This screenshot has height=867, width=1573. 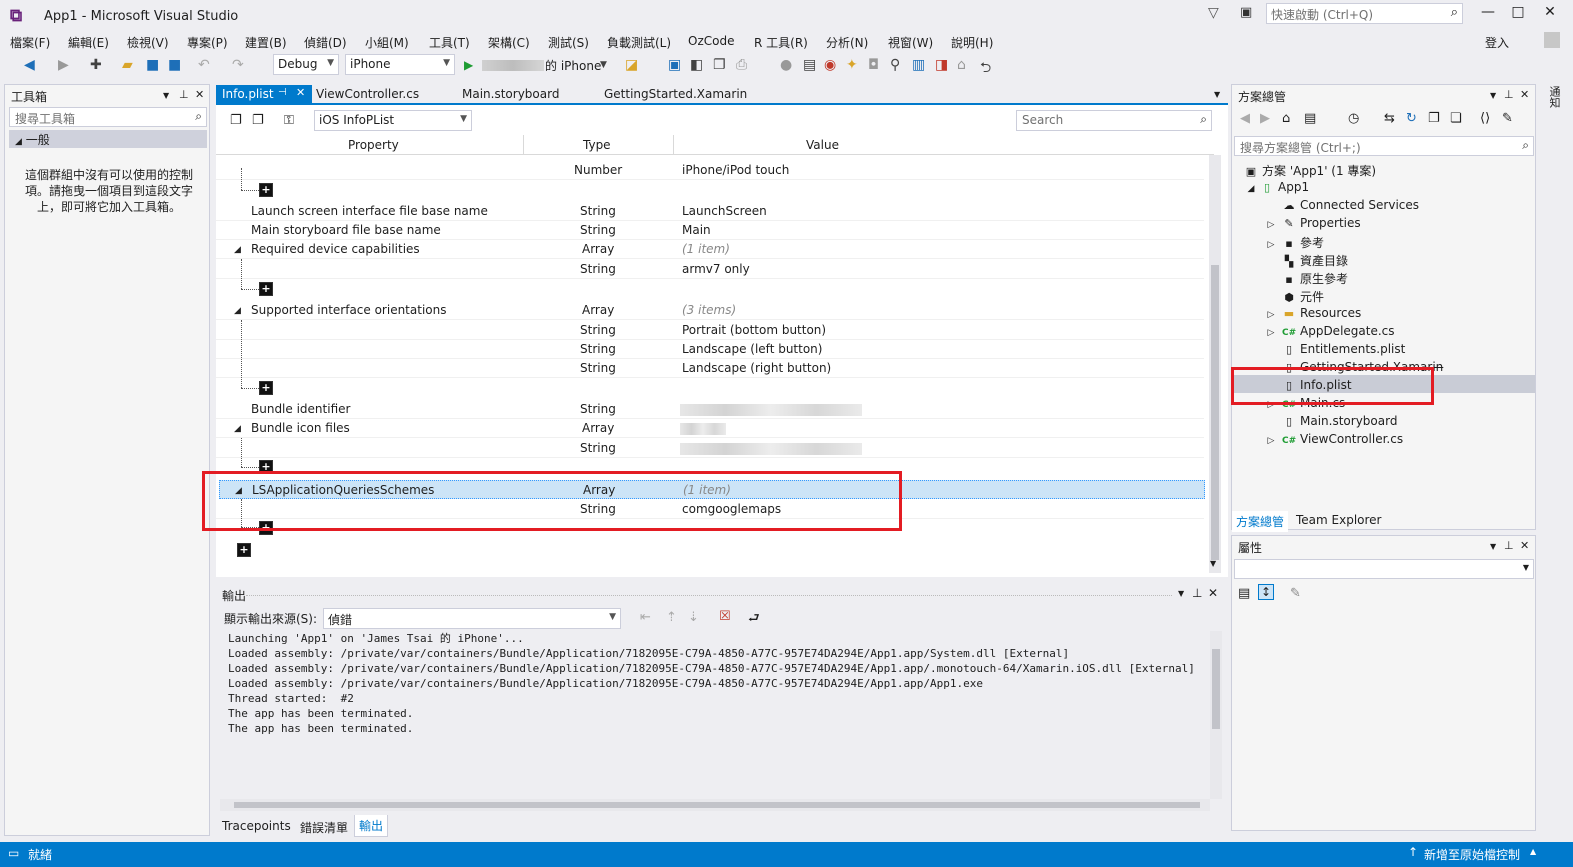 What do you see at coordinates (1343, 349) in the screenshot?
I see `tree-entitlements: ▯ Entitlements.plist` at bounding box center [1343, 349].